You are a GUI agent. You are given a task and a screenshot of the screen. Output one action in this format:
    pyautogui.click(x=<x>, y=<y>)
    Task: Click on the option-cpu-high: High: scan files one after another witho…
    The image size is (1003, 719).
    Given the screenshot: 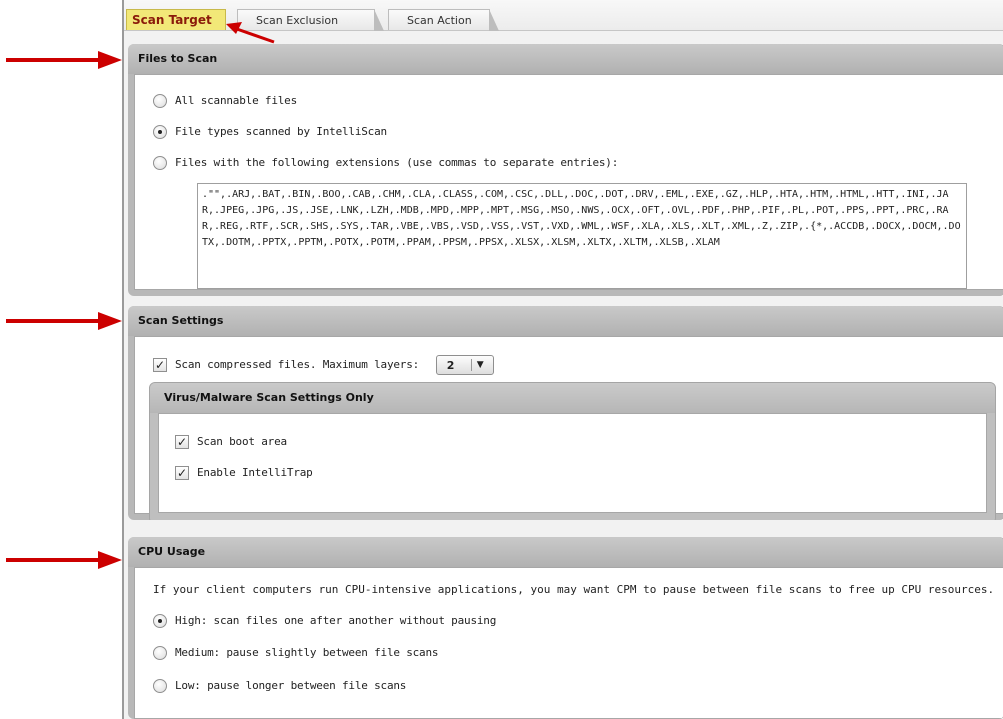 What is the action you would take?
    pyautogui.click(x=324, y=621)
    